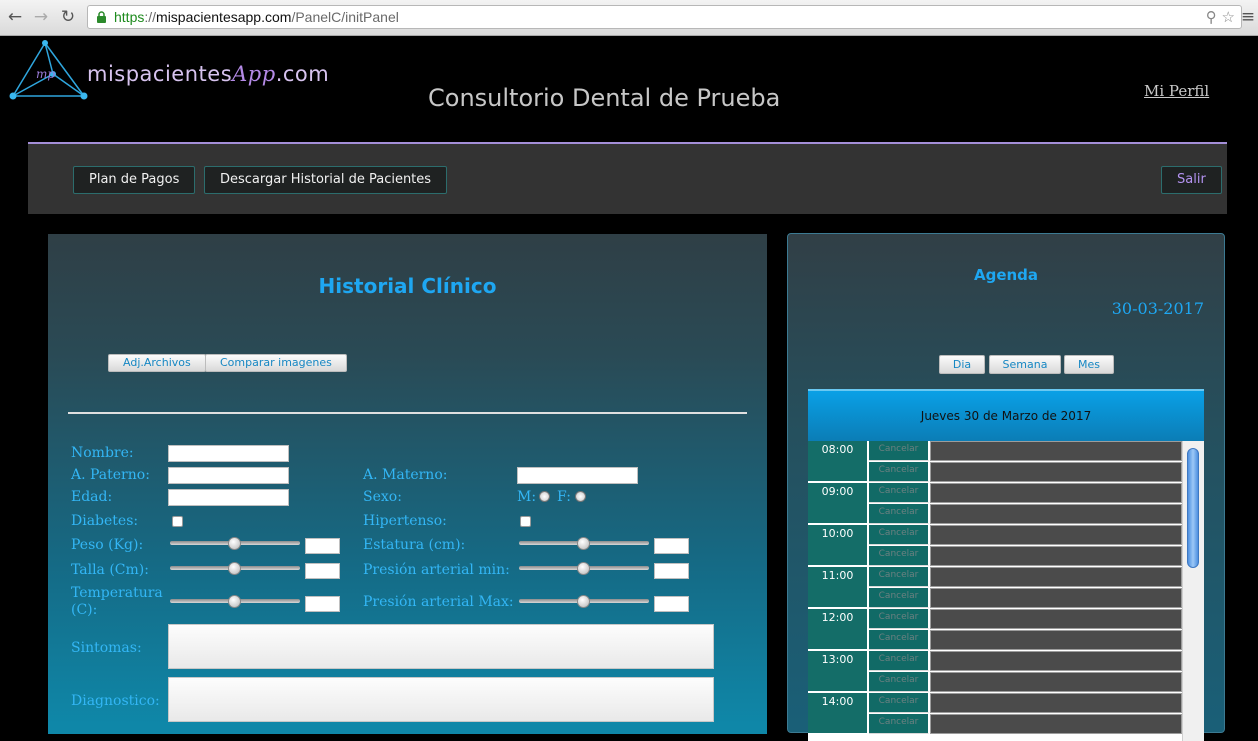 This screenshot has width=1258, height=741. I want to click on site-title: Consultorio Dental de Prueba, so click(604, 98).